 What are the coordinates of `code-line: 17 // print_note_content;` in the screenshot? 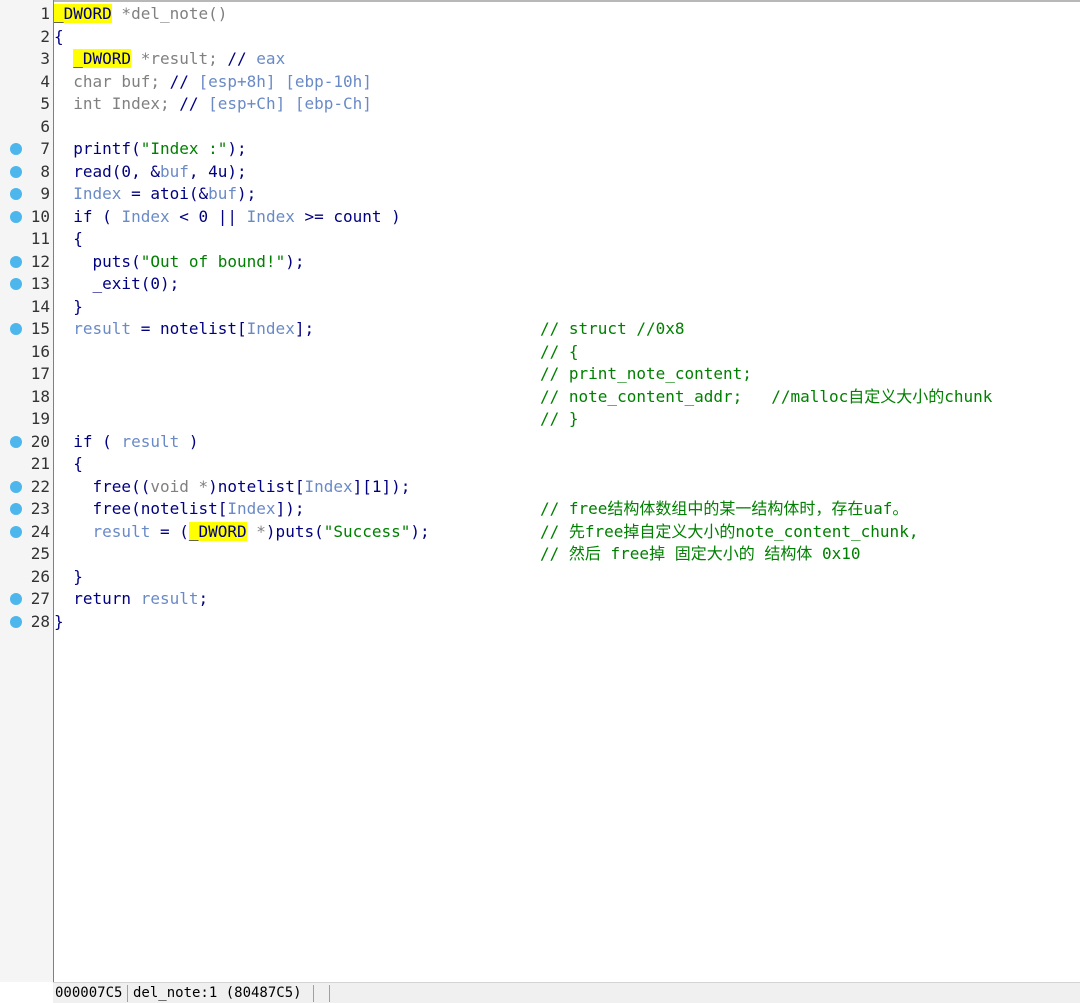 It's located at (540, 374).